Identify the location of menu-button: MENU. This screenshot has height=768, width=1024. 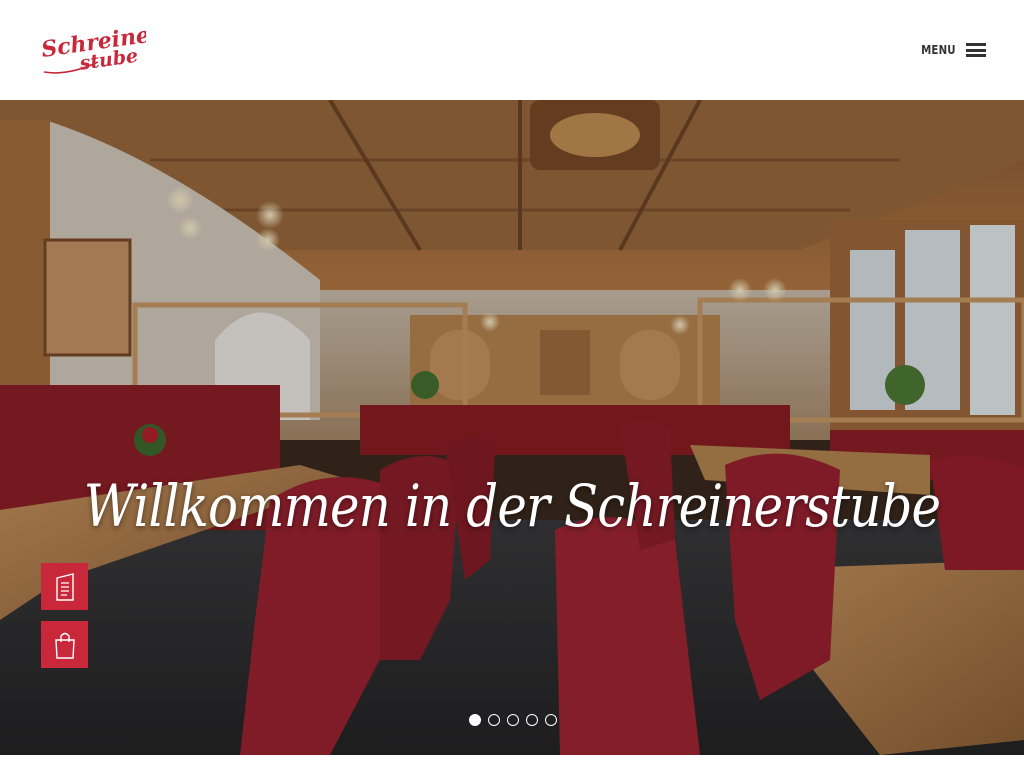
(950, 50).